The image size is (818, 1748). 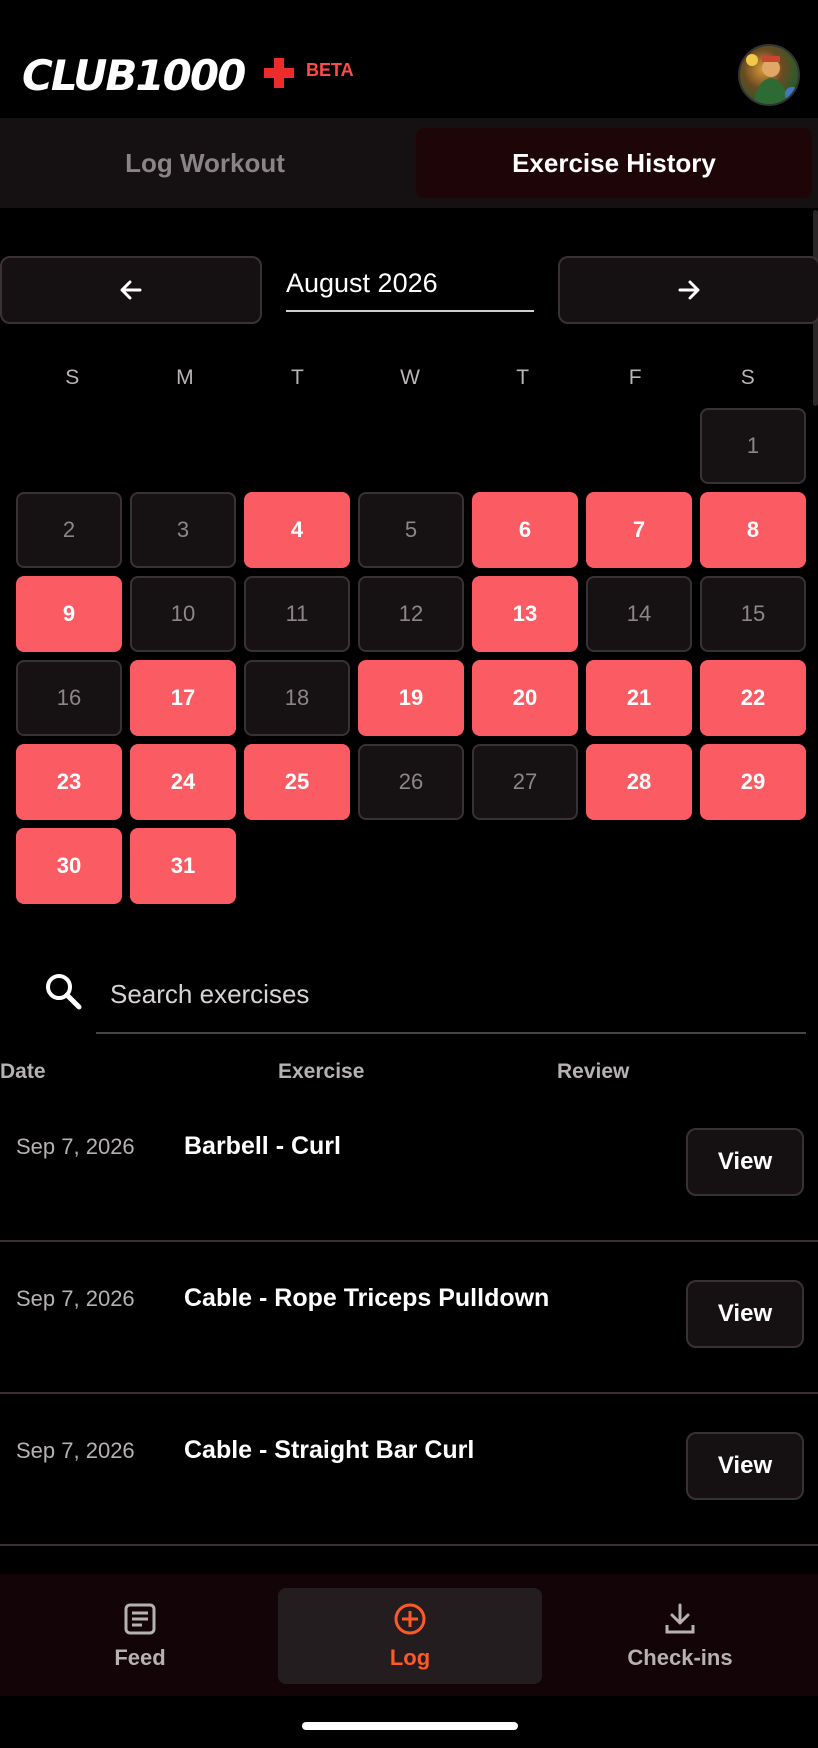 What do you see at coordinates (525, 698) in the screenshot?
I see `calendar-day: 20` at bounding box center [525, 698].